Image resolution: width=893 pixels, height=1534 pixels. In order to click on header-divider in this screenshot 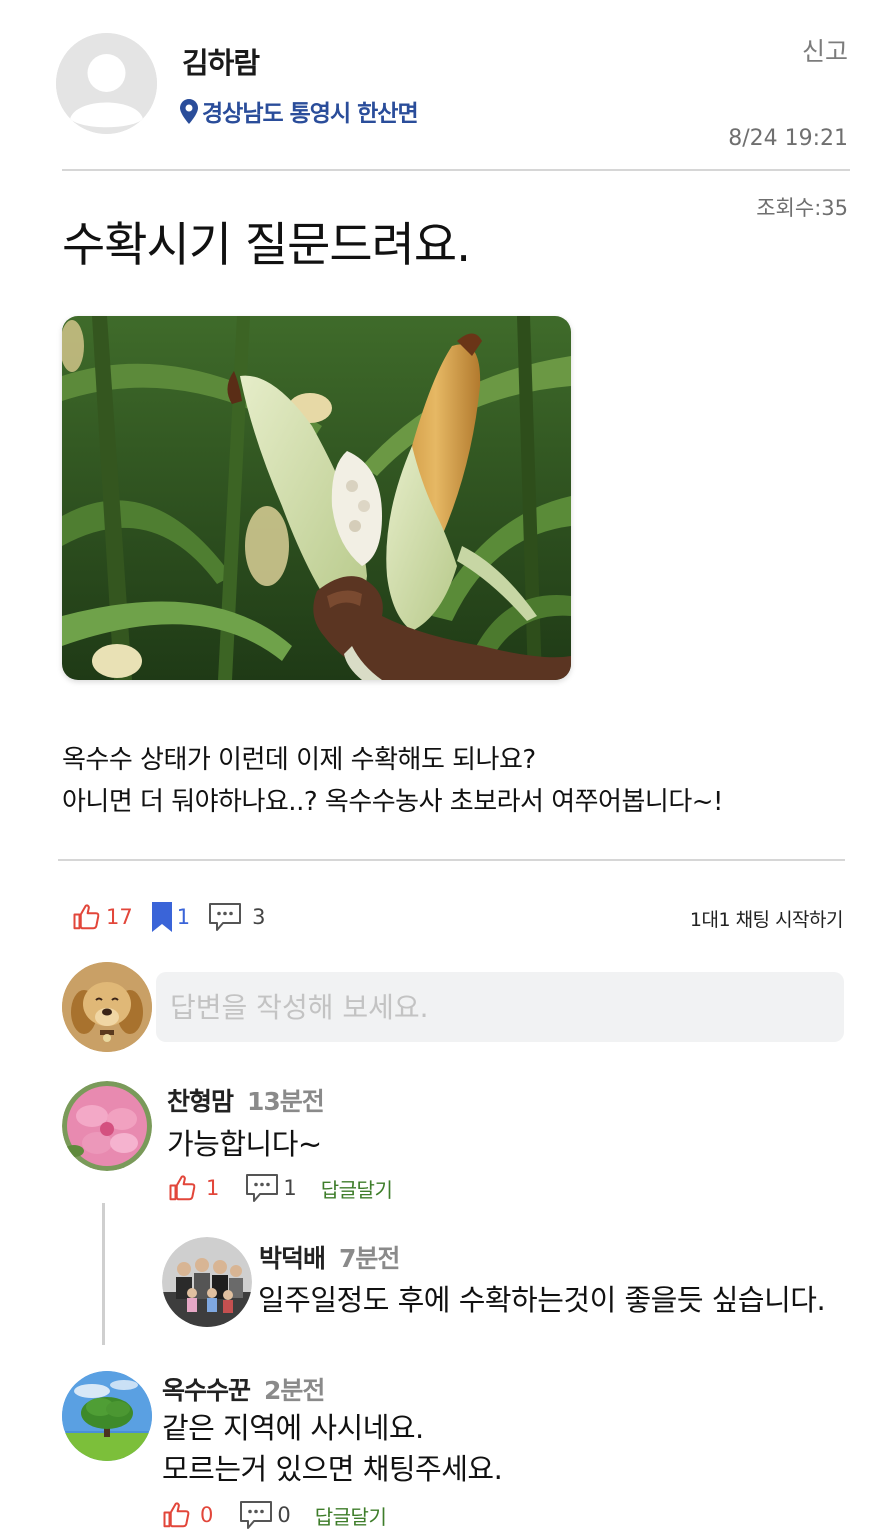, I will do `click(456, 170)`.